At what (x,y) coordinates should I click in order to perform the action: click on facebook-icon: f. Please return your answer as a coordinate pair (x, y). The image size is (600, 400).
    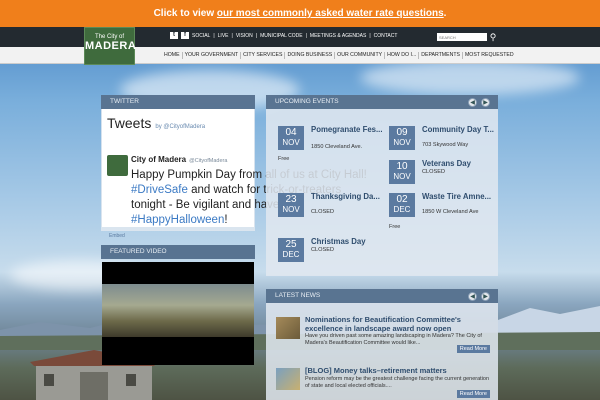
    Looking at the image, I should click on (185, 35).